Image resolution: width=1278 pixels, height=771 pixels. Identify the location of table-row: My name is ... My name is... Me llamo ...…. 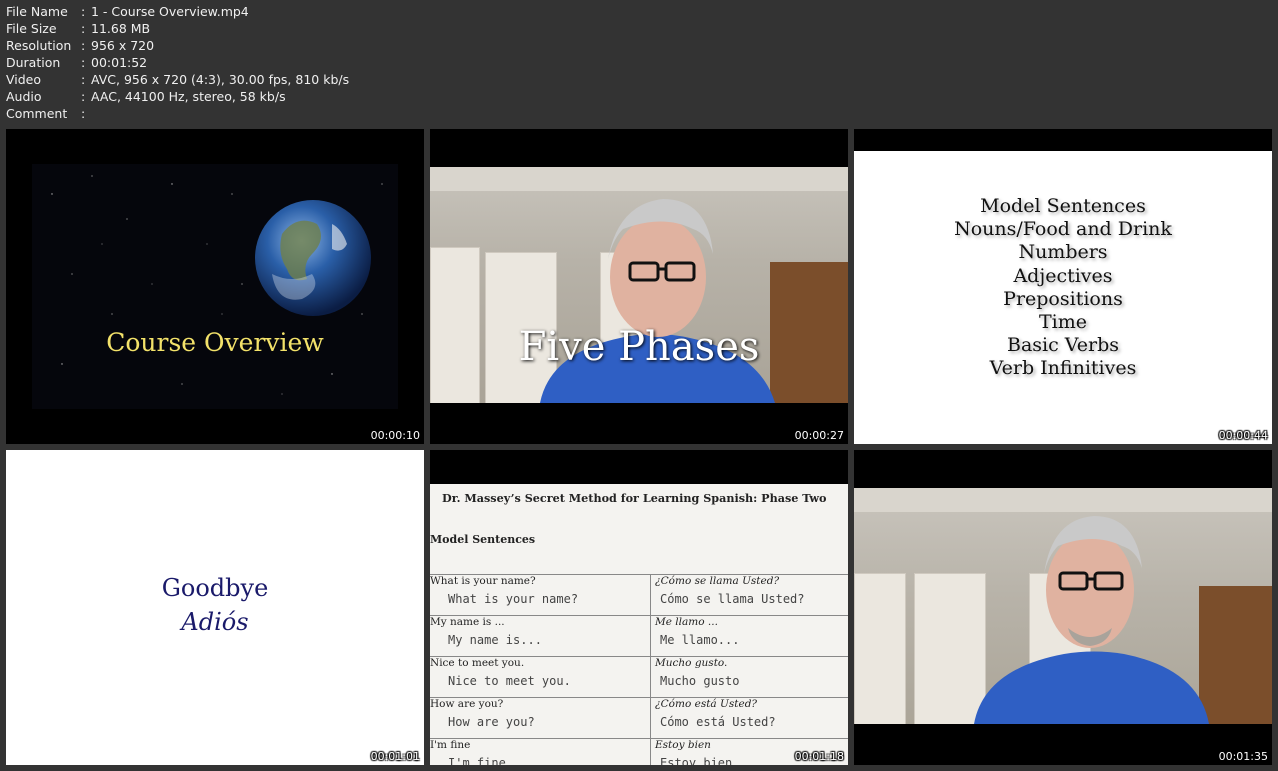
(639, 636).